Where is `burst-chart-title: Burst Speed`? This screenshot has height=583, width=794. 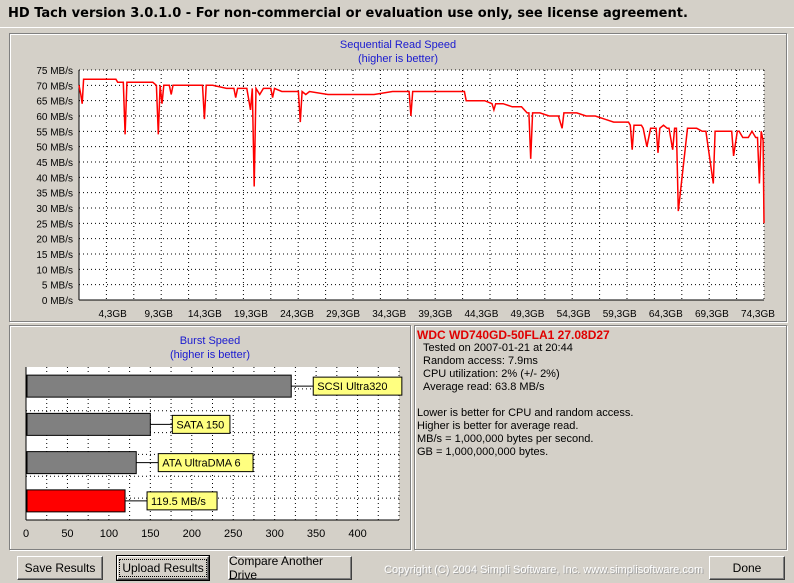
burst-chart-title: Burst Speed is located at coordinates (210, 341).